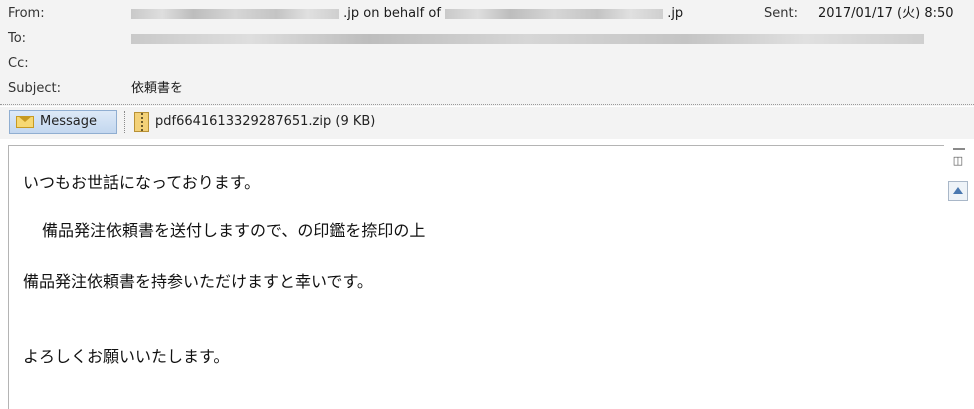 The height and width of the screenshot is (409, 974). Describe the element at coordinates (958, 191) in the screenshot. I see `arrow-up-icon` at that location.